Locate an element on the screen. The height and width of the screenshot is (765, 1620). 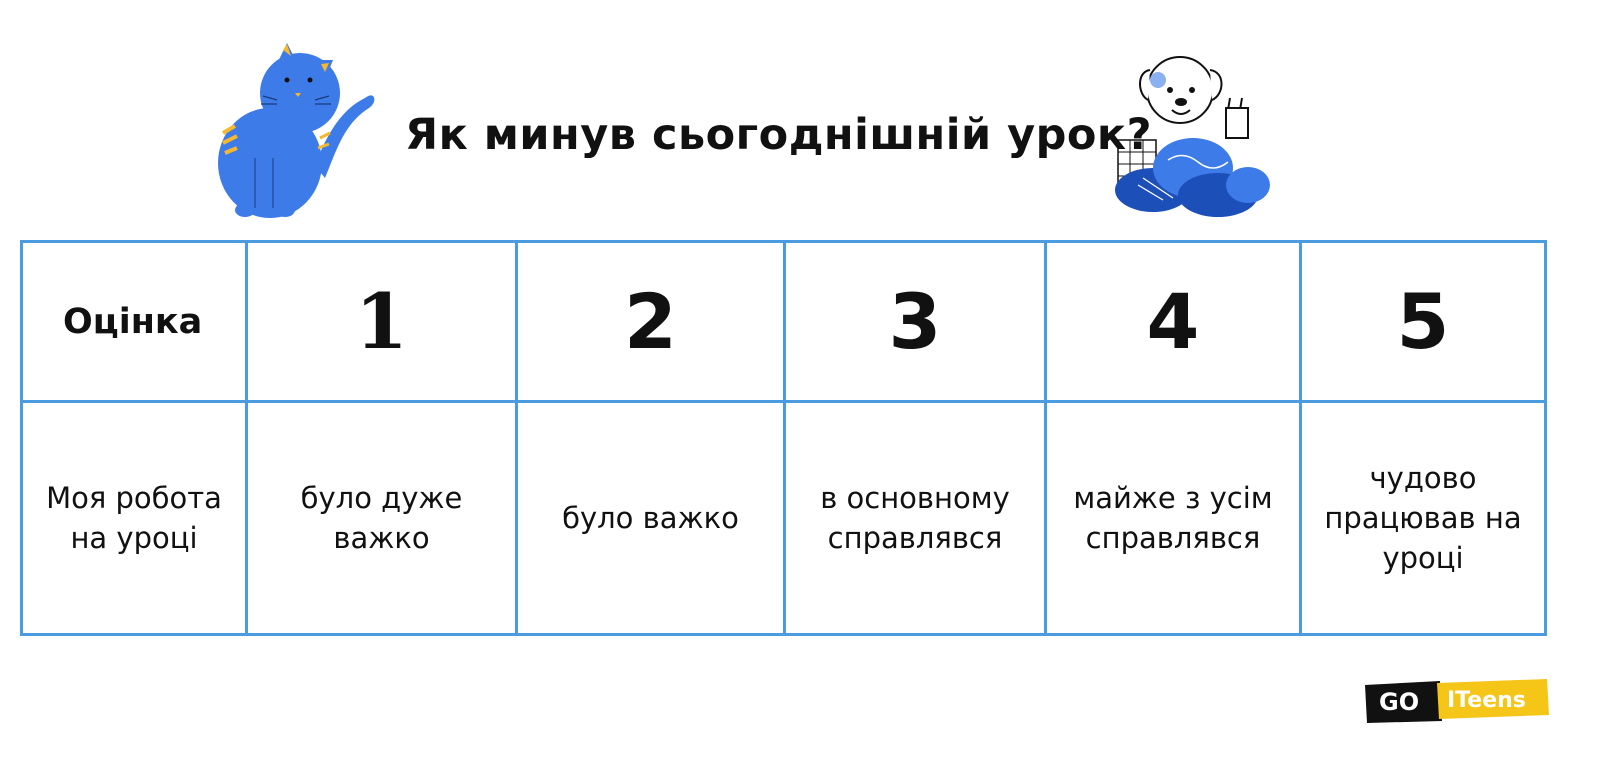
description-2: було важко is located at coordinates (650, 518).